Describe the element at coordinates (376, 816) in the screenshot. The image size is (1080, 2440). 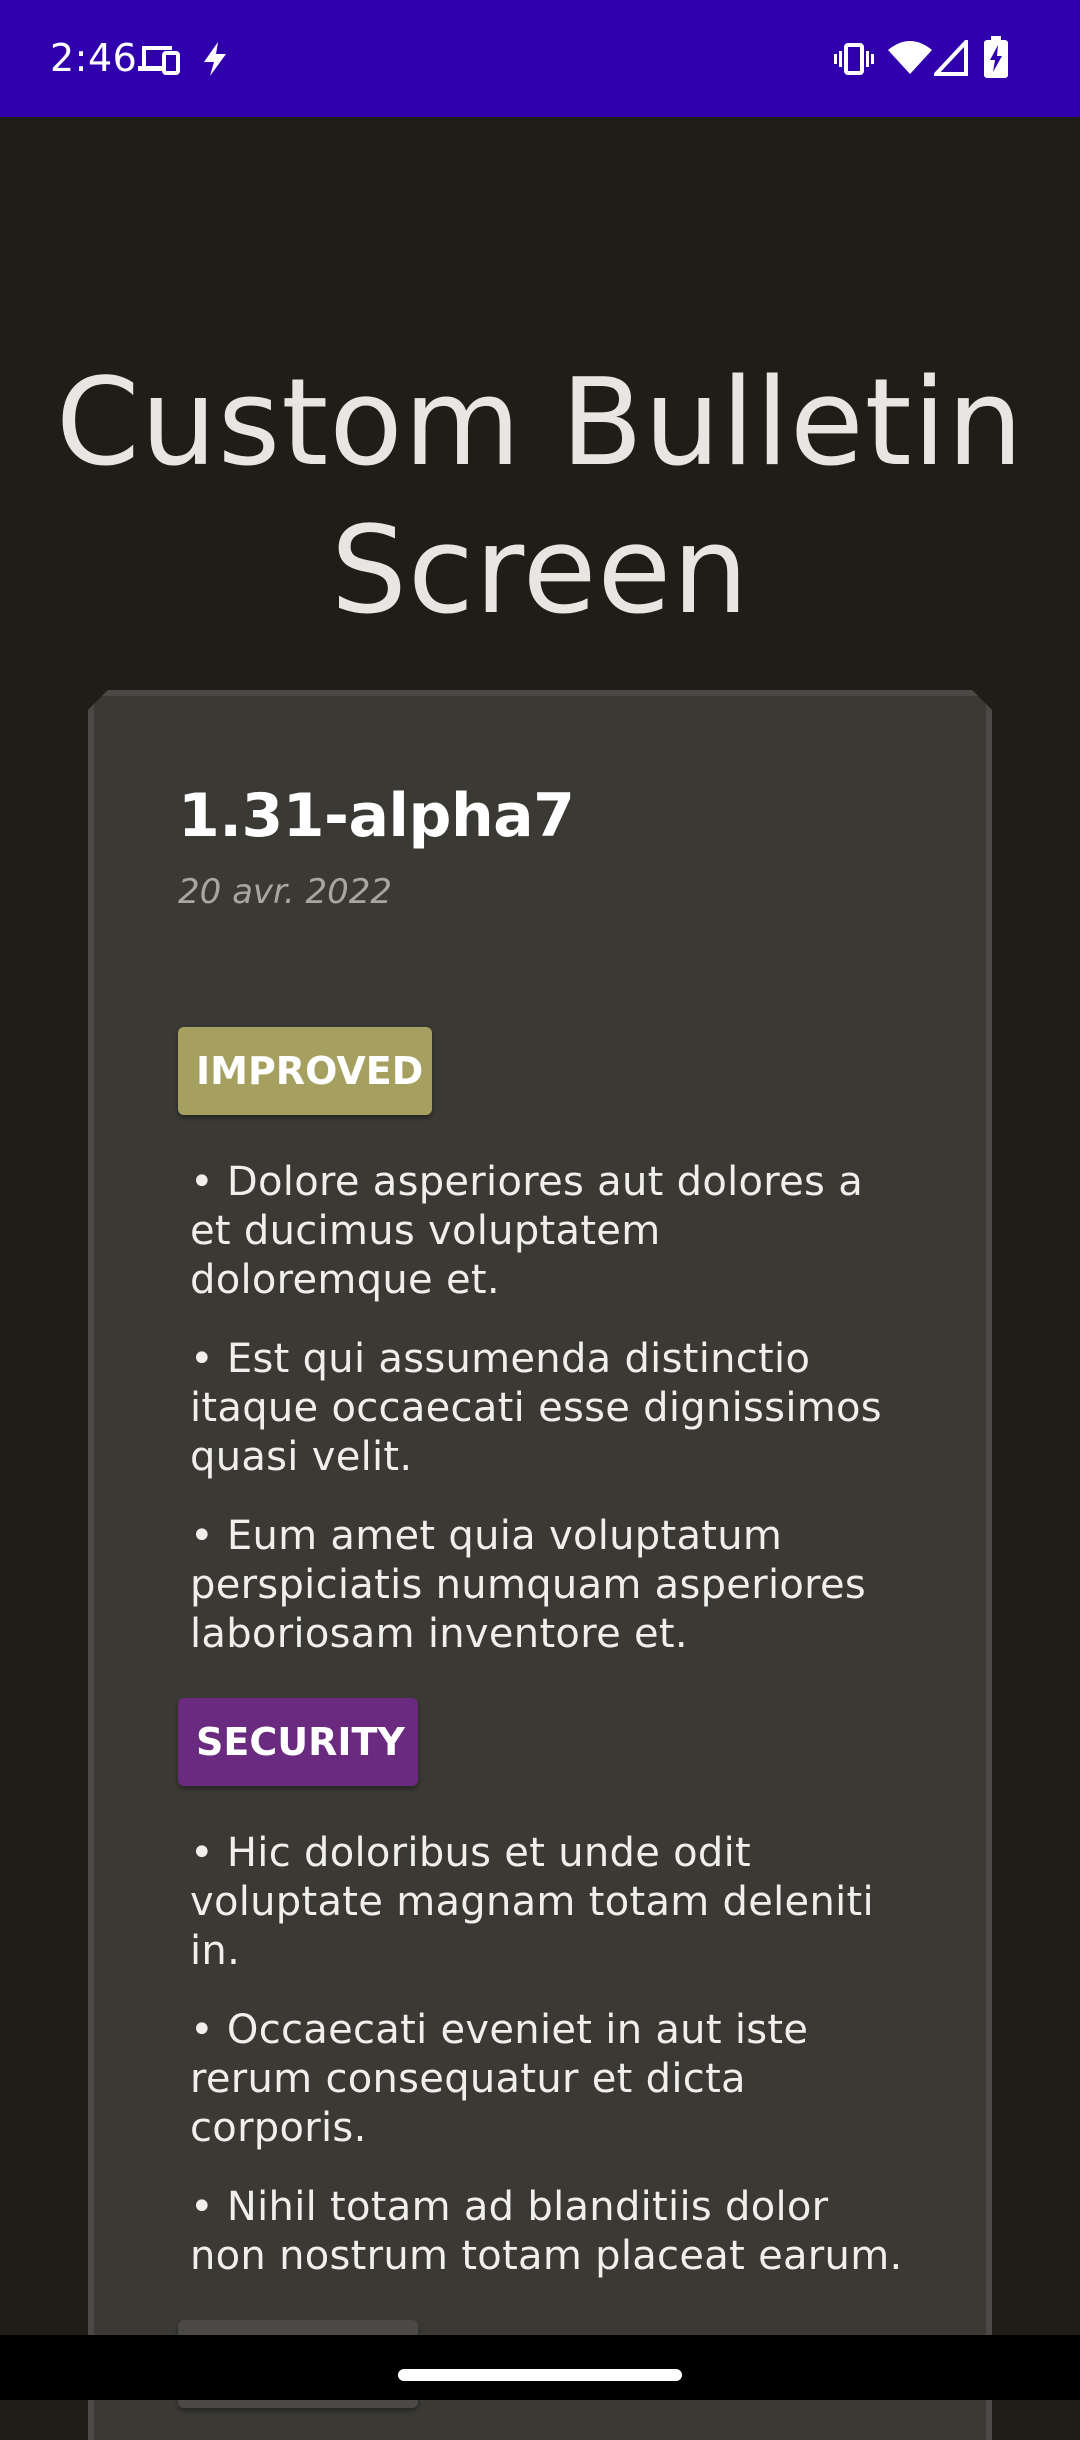
I see `version-label: 1.31-alpha7` at that location.